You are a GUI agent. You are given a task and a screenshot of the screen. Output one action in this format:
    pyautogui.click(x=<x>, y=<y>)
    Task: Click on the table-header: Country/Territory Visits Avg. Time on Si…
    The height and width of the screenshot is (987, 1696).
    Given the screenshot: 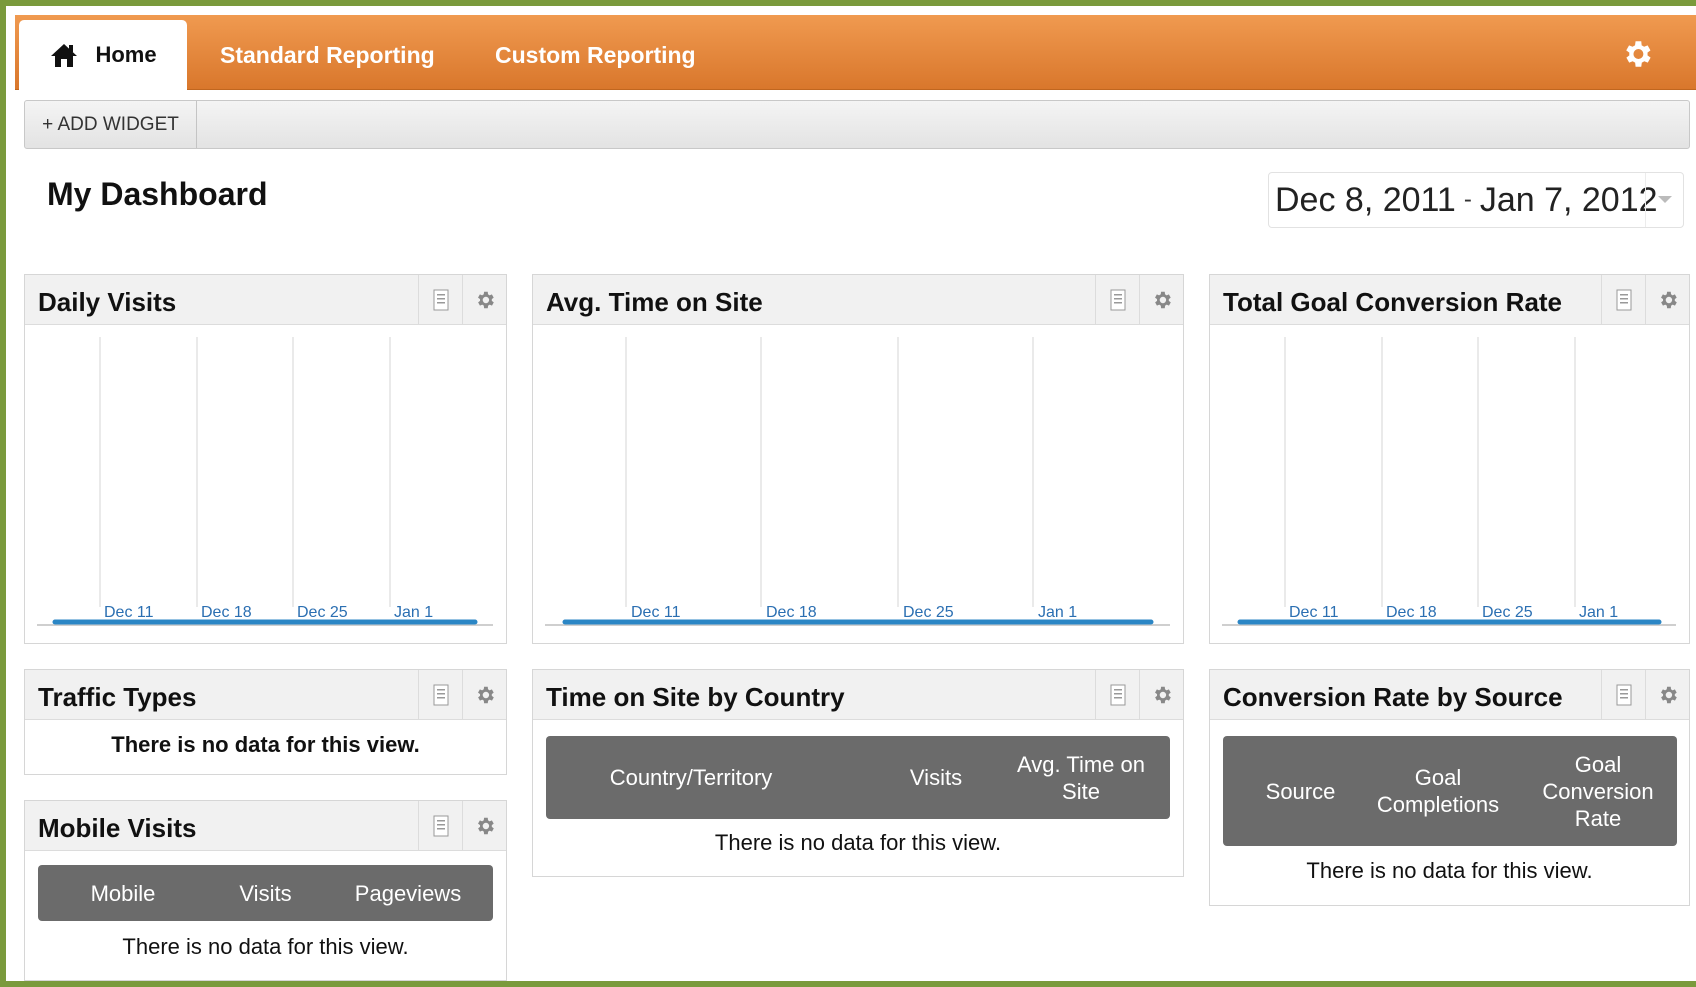 What is the action you would take?
    pyautogui.click(x=858, y=777)
    